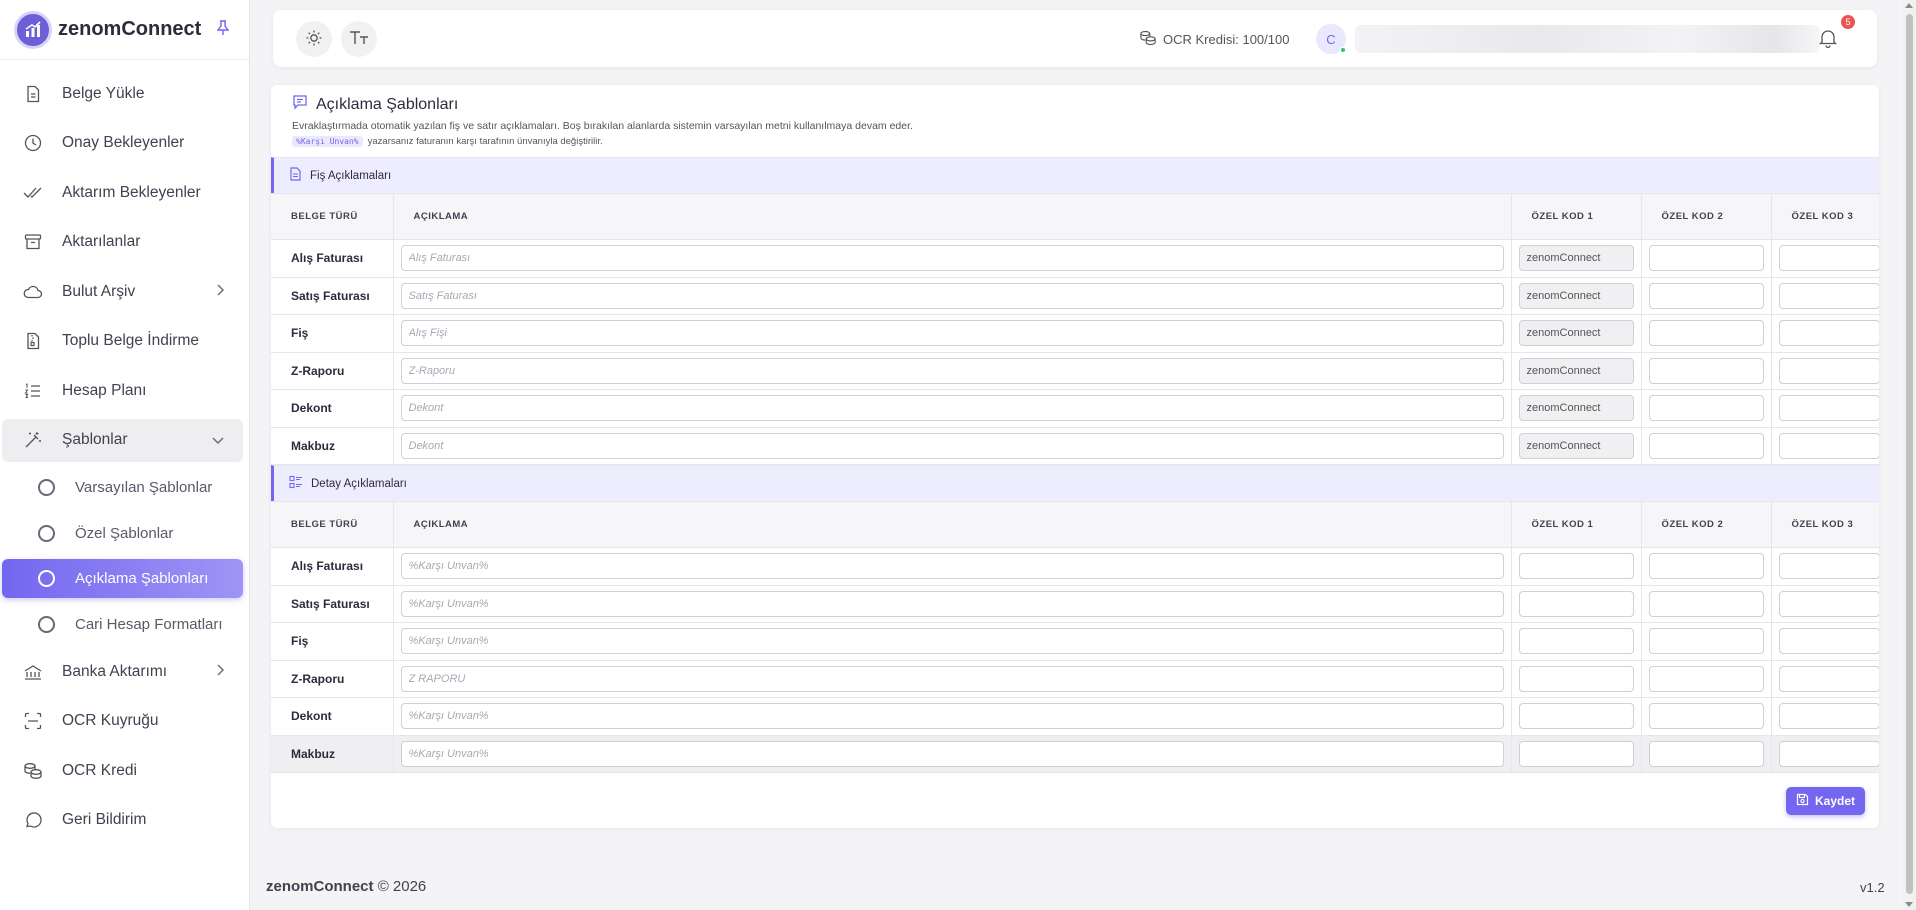 The image size is (1916, 910). What do you see at coordinates (122, 440) in the screenshot?
I see `sidebar-item-sablonlar: Şablonlar` at bounding box center [122, 440].